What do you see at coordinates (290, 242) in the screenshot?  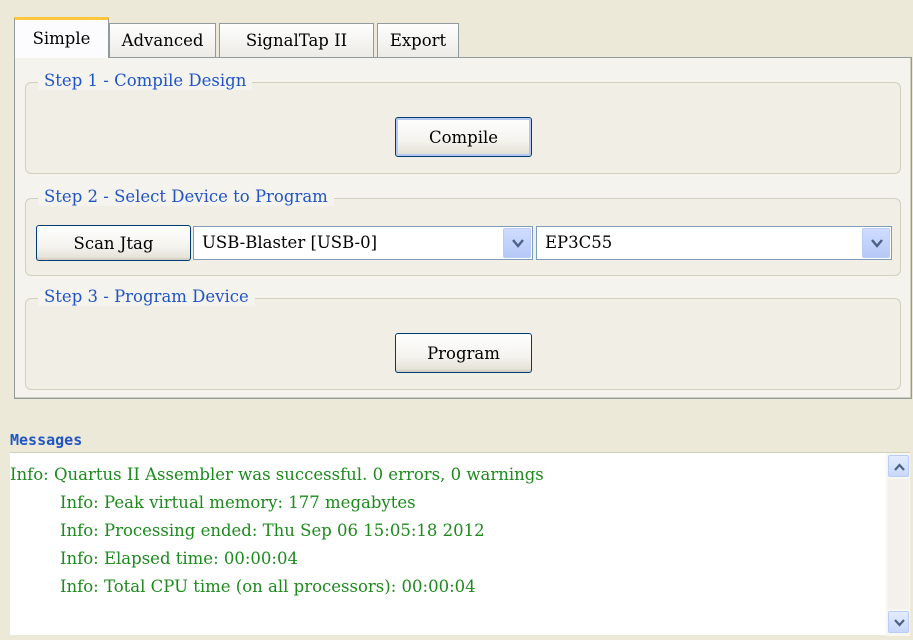 I see `cable-select-value: USB-Blaster [USB-0]` at bounding box center [290, 242].